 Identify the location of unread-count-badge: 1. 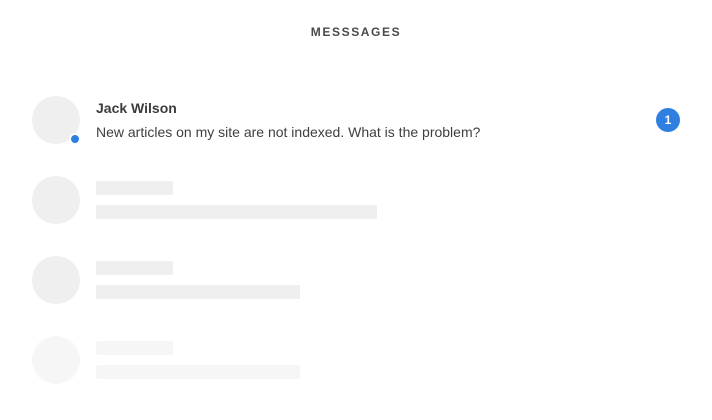
(668, 120).